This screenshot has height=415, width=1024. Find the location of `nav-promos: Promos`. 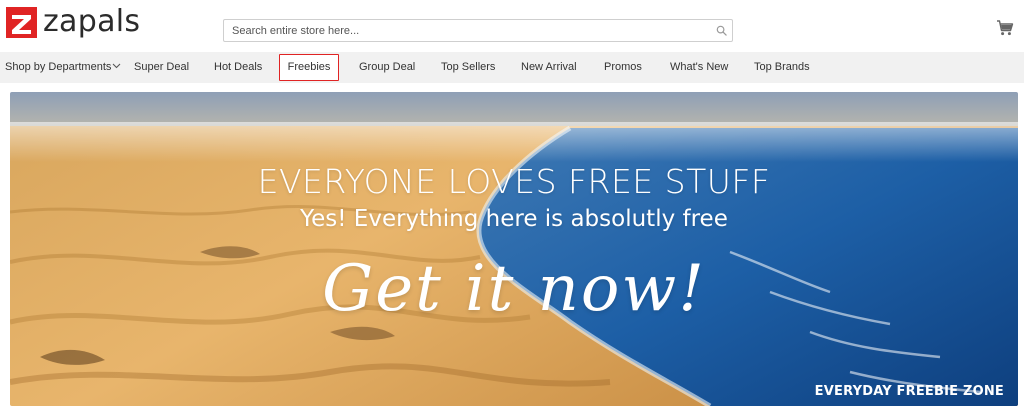

nav-promos: Promos is located at coordinates (623, 67).